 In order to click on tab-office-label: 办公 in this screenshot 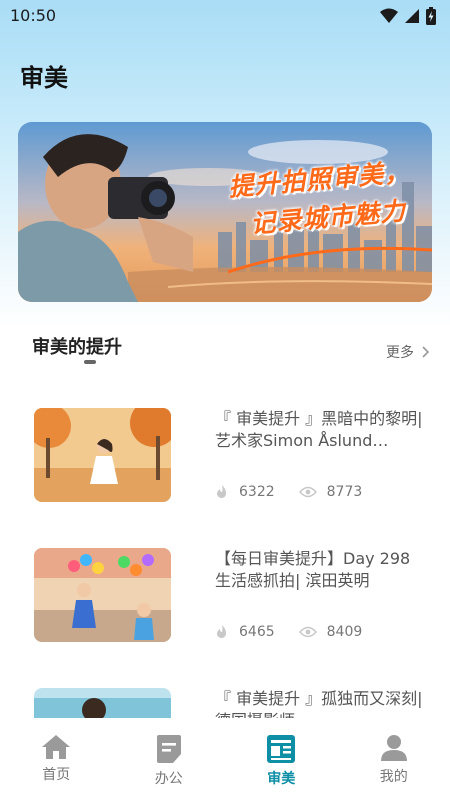, I will do `click(168, 779)`.